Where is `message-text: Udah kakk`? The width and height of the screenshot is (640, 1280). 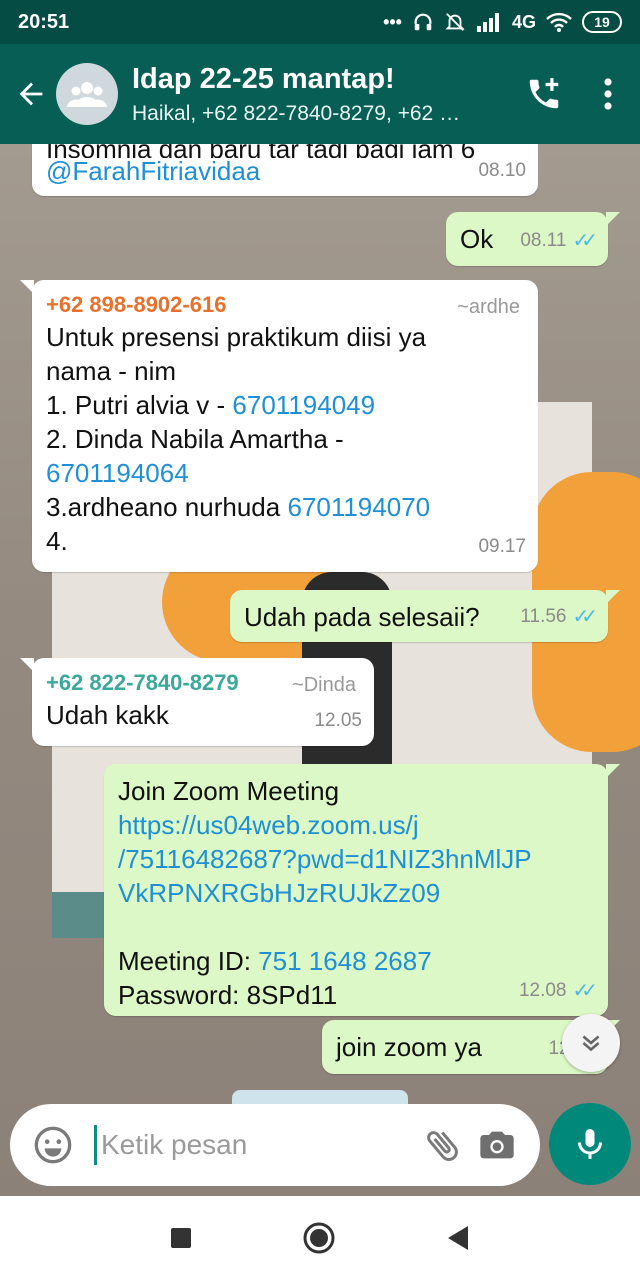
message-text: Udah kakk is located at coordinates (107, 715).